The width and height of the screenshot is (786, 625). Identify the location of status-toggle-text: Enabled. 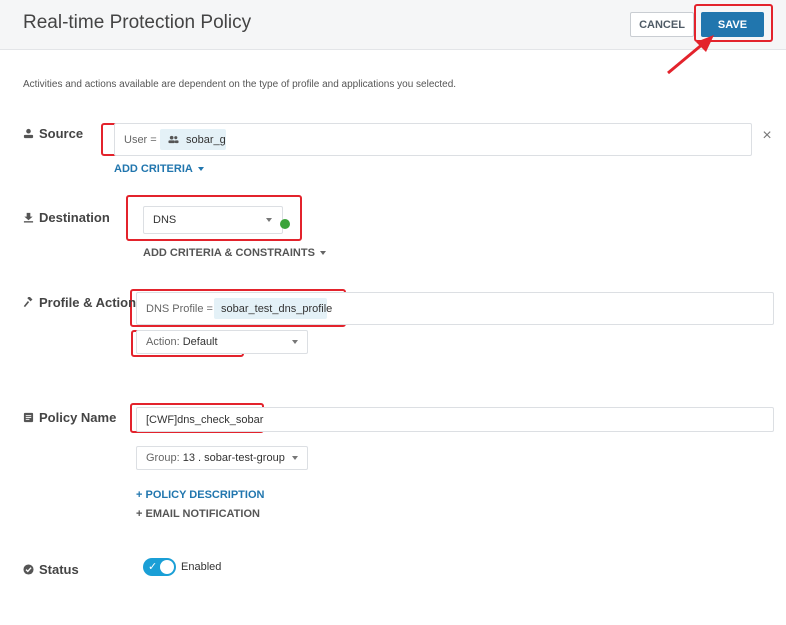
(201, 567).